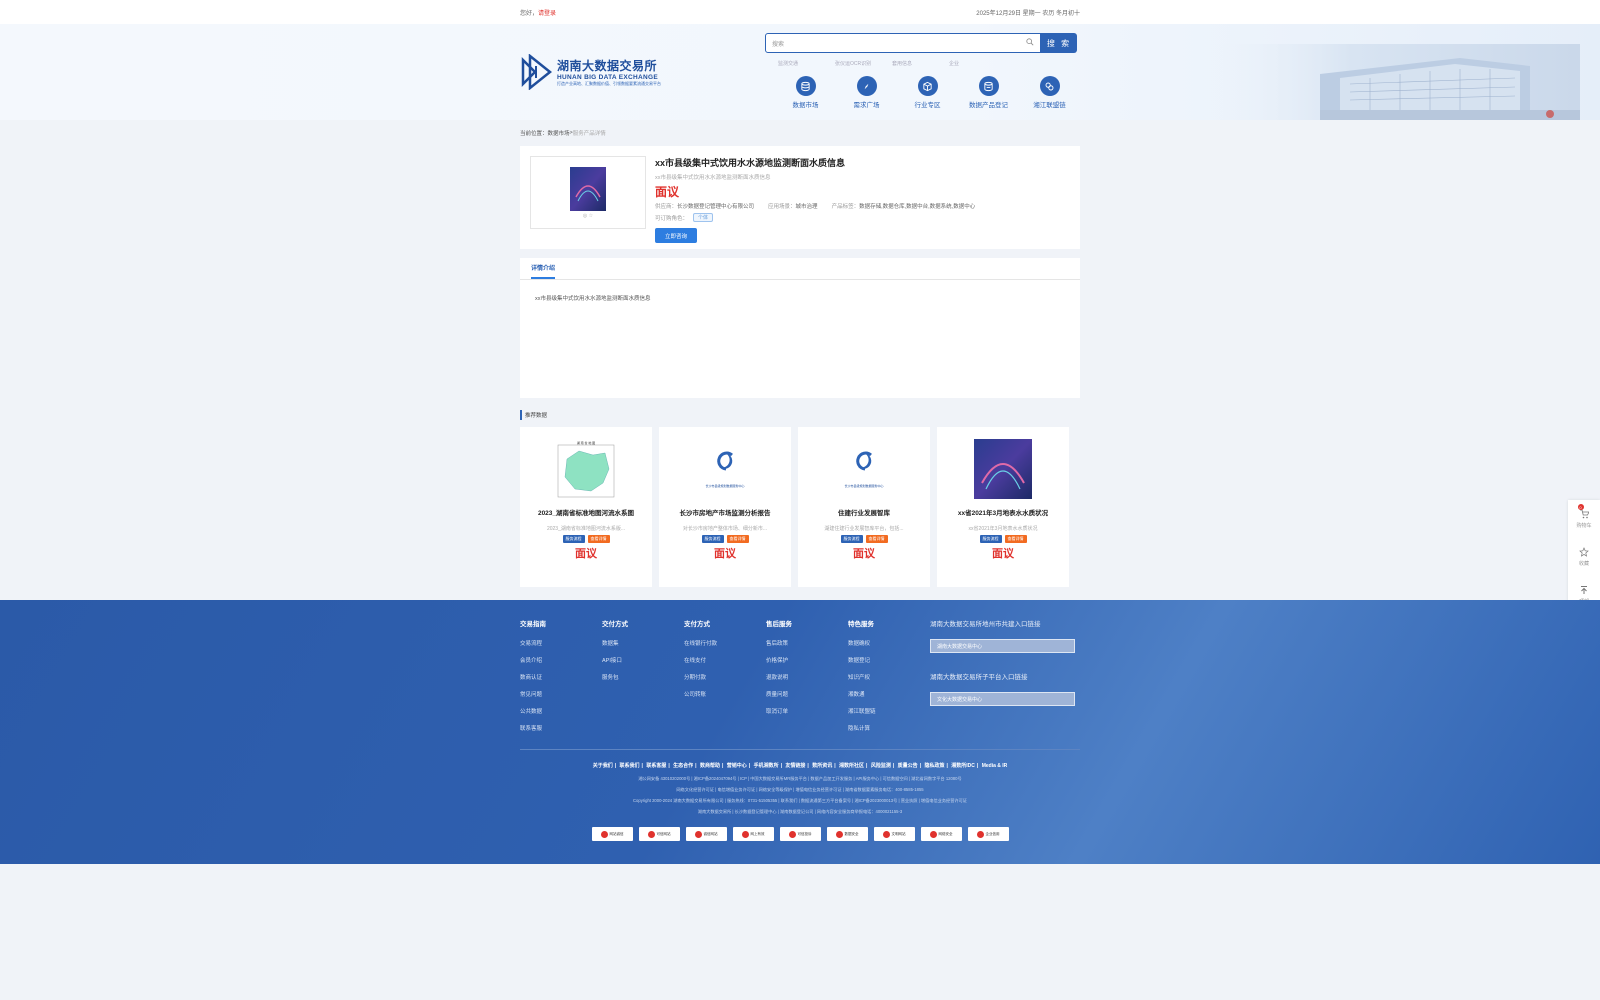  I want to click on nav-industry-zone: 行业专区, so click(927, 92).